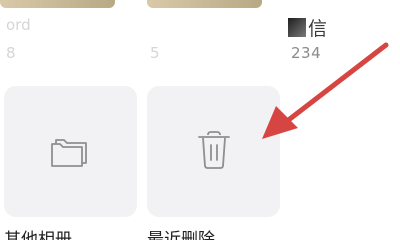 This screenshot has height=240, width=400. I want to click on album-count-1: 8, so click(11, 53).